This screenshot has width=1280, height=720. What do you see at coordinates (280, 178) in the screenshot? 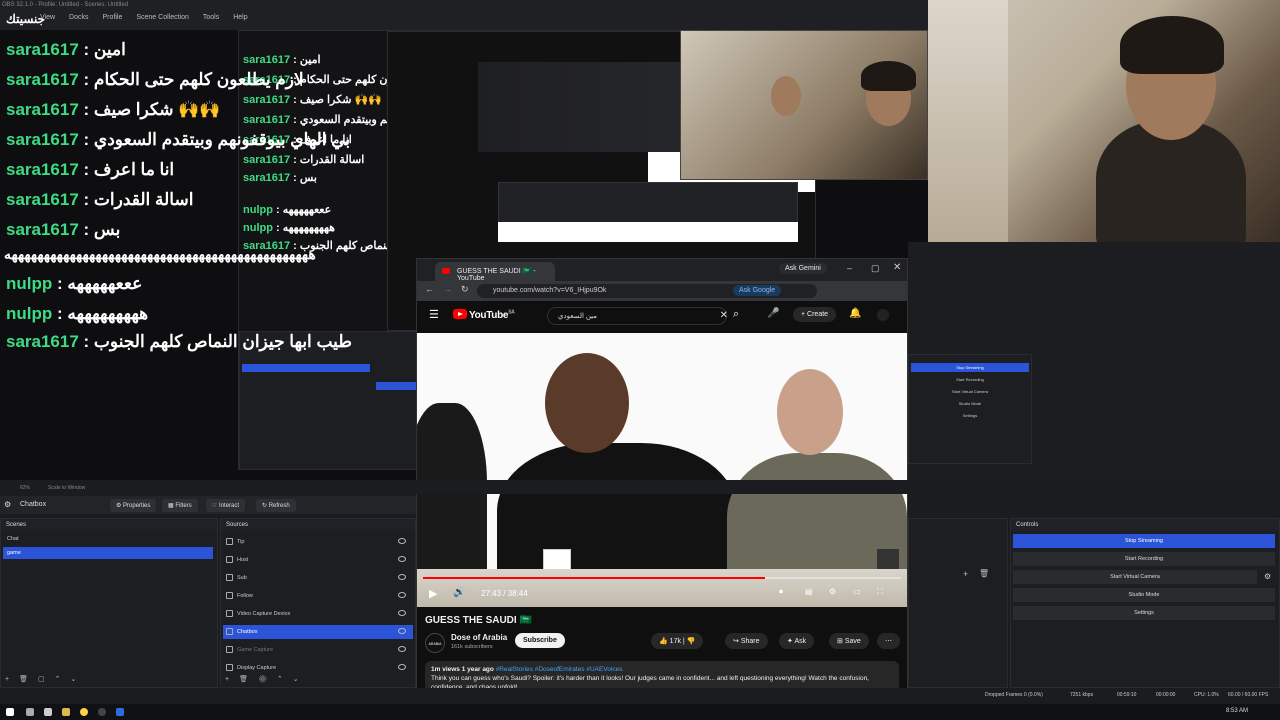
I see `nested-chat-line: sara1617 : بس` at bounding box center [280, 178].